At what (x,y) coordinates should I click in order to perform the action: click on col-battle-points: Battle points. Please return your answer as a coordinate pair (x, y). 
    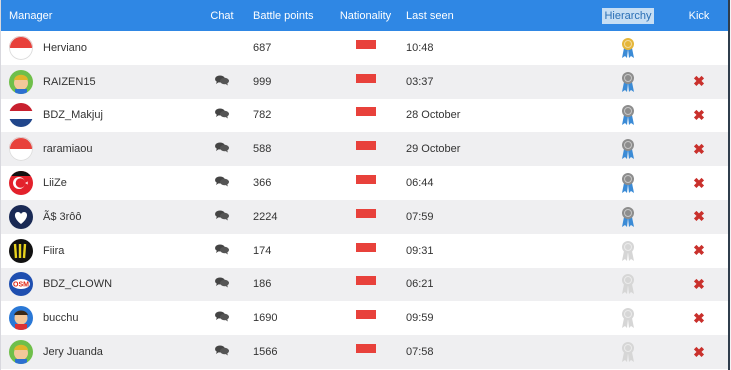
    Looking at the image, I should click on (293, 15).